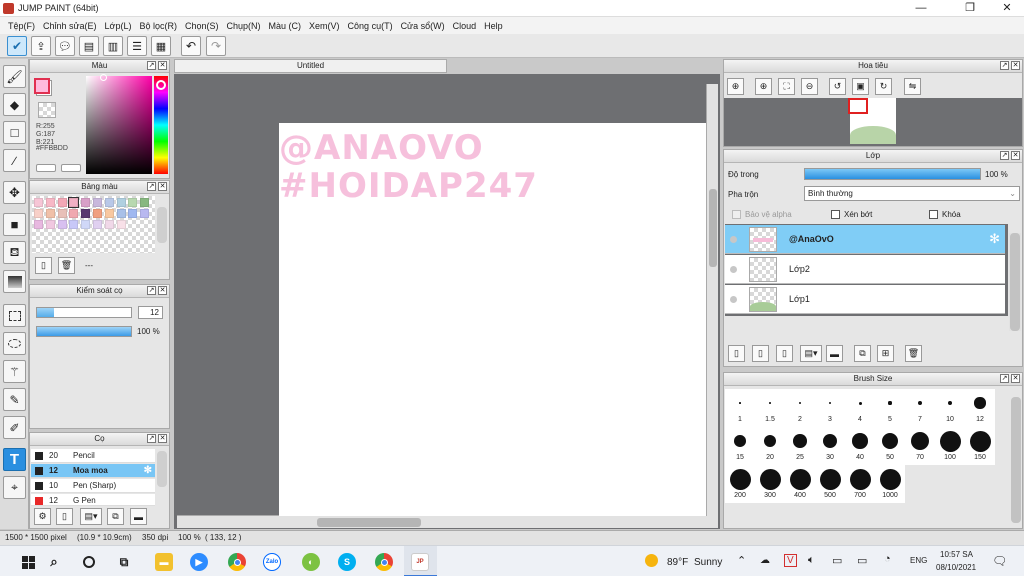 Image resolution: width=1024 pixels, height=576 pixels. What do you see at coordinates (162, 225) in the screenshot?
I see `palette-scrollbar` at bounding box center [162, 225].